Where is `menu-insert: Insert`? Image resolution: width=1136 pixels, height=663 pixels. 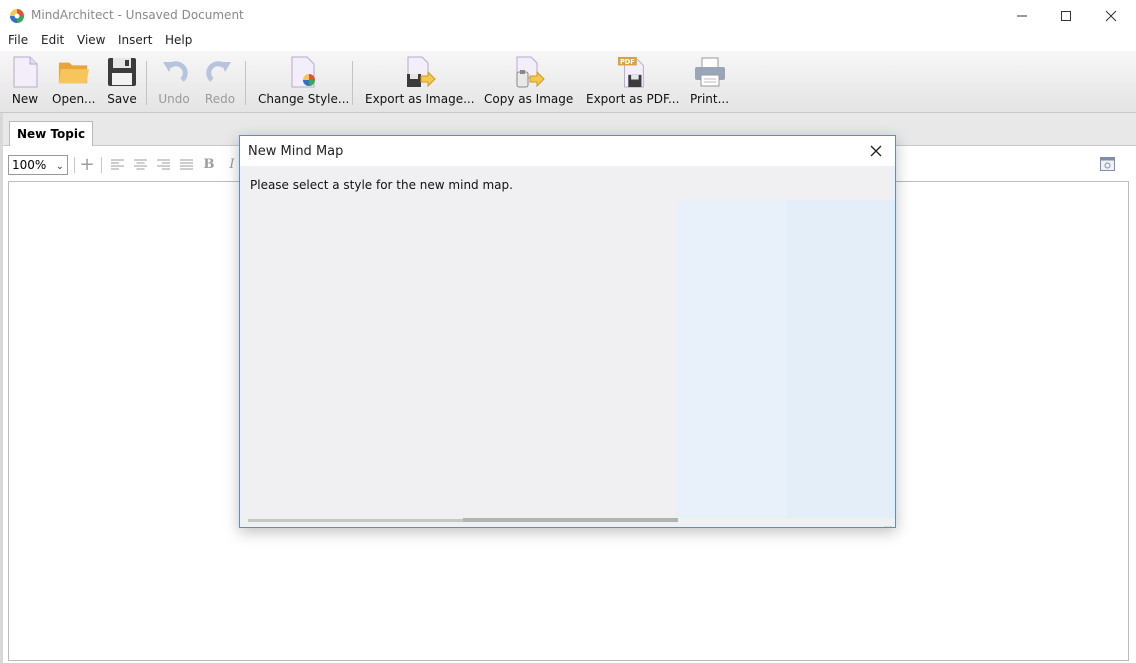 menu-insert: Insert is located at coordinates (135, 40).